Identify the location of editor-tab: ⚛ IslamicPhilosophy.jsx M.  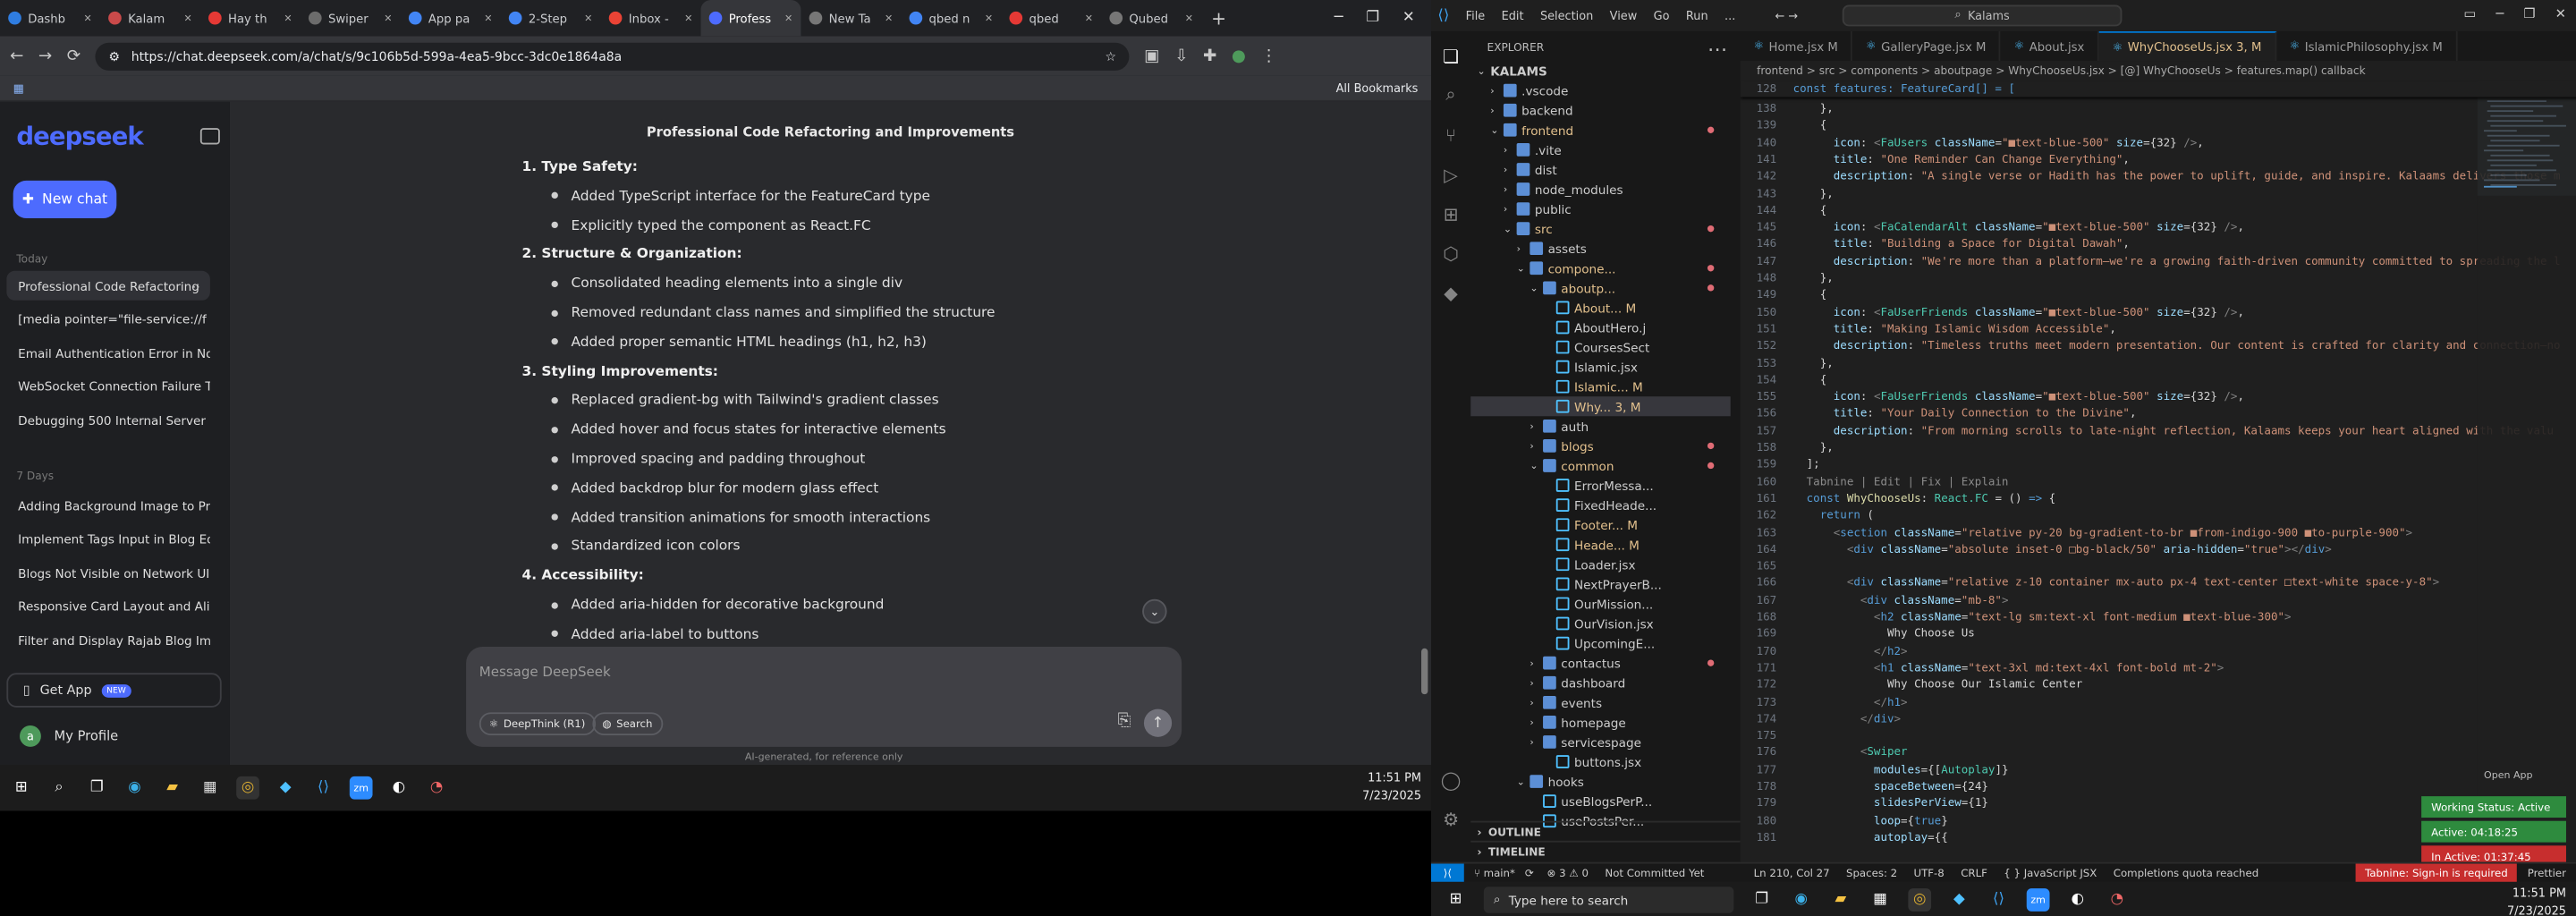
(2367, 46).